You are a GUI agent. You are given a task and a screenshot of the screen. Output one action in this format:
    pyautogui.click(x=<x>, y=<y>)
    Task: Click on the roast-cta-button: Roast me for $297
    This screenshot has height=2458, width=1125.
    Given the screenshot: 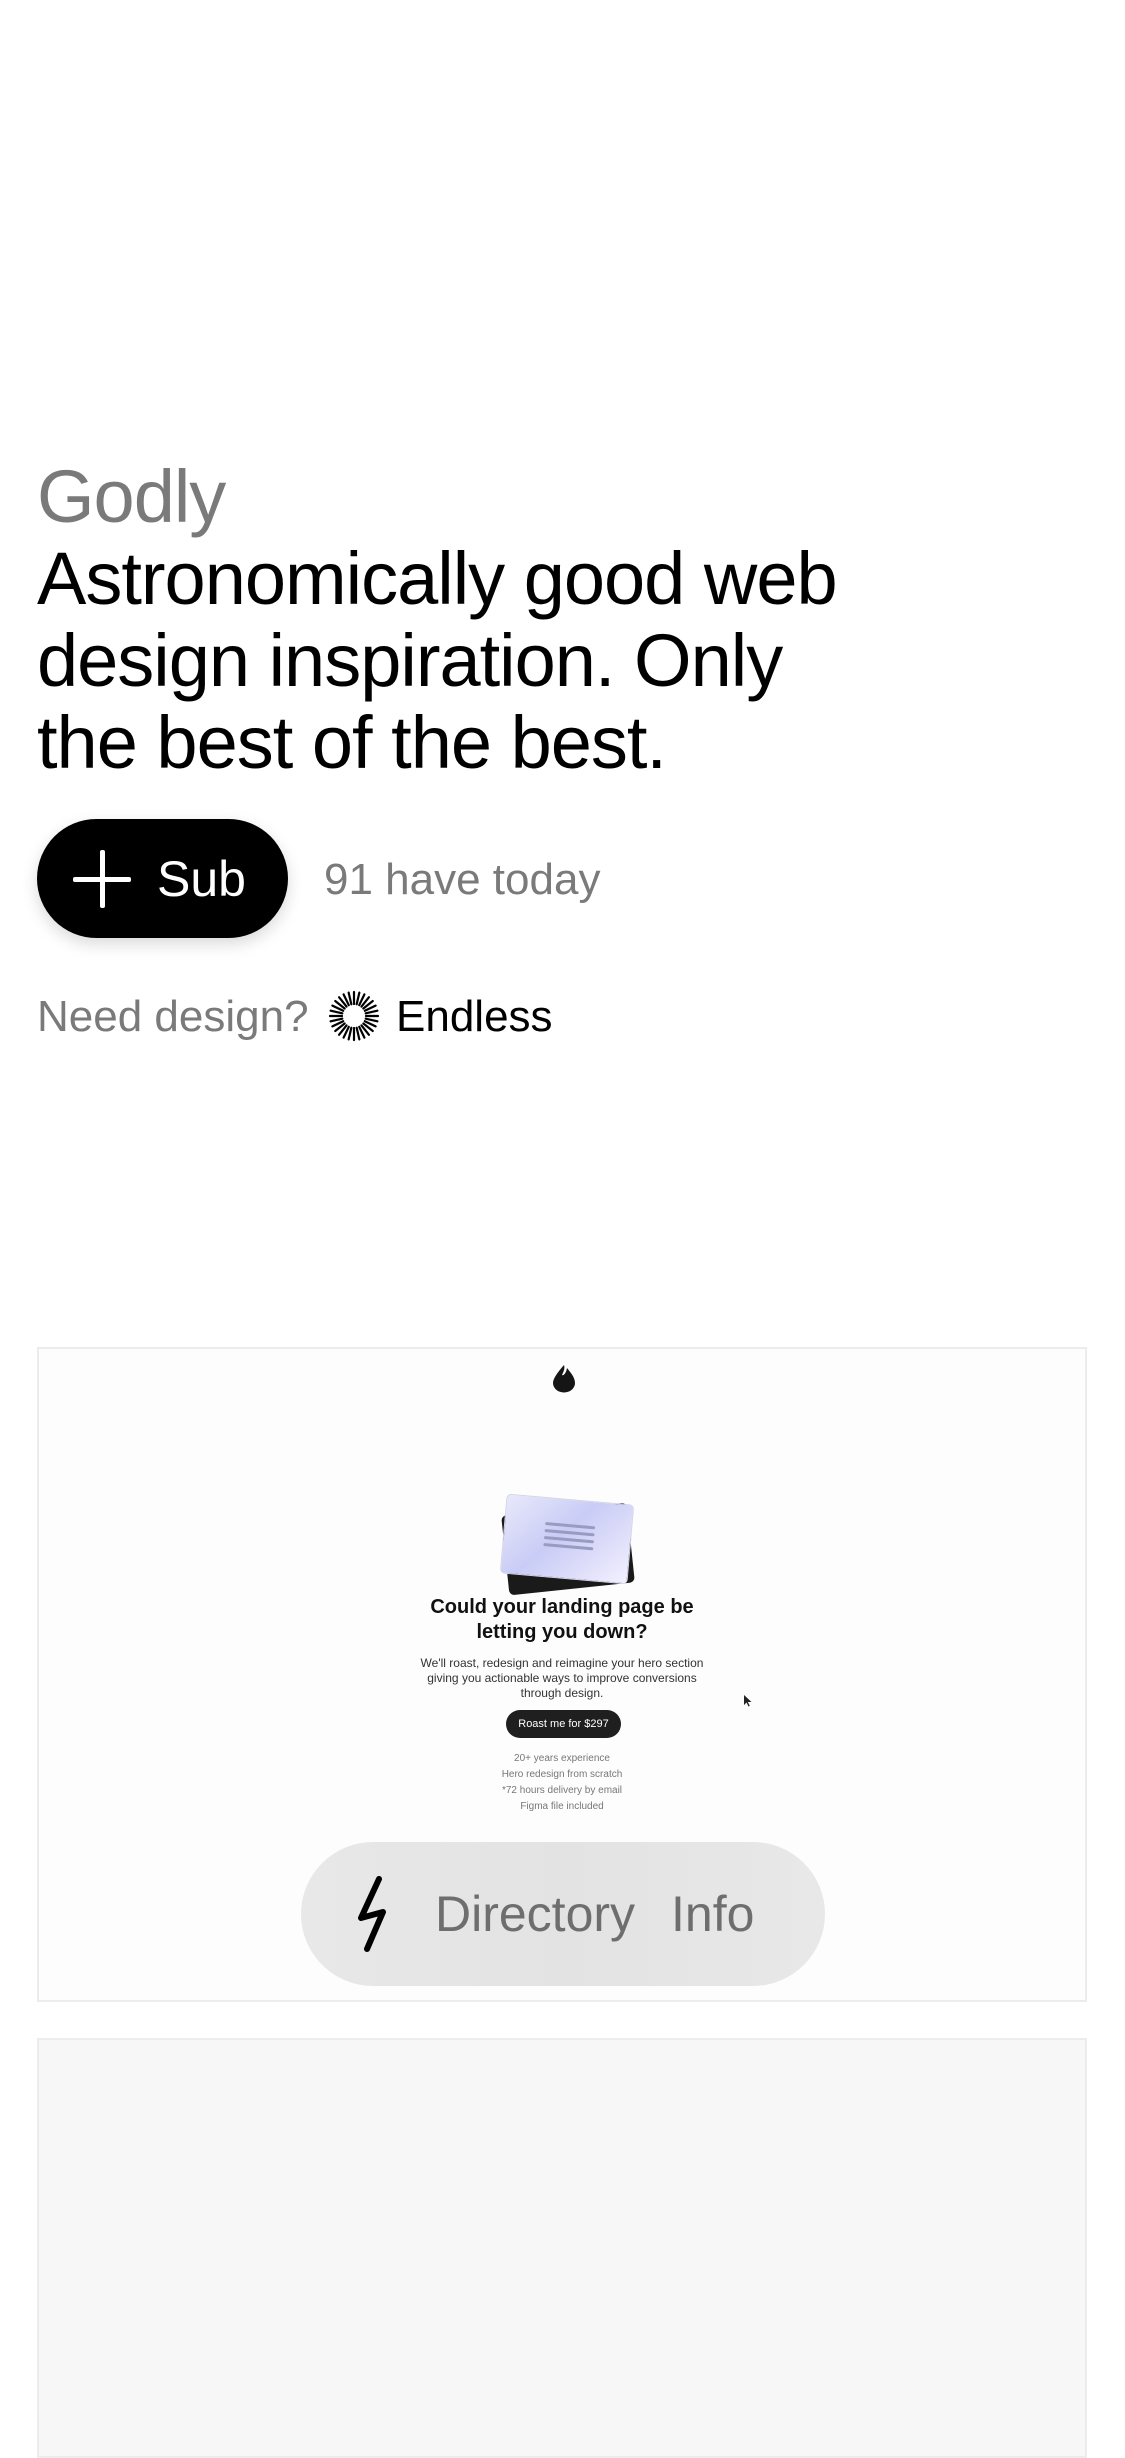 What is the action you would take?
    pyautogui.click(x=563, y=1724)
    